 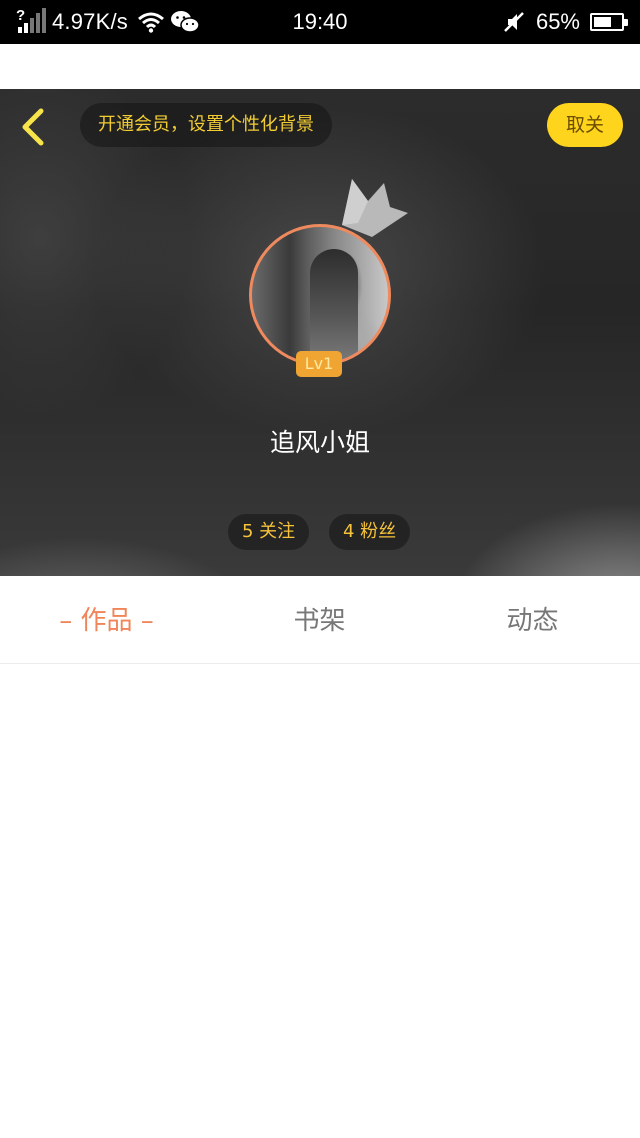 What do you see at coordinates (334, 304) in the screenshot?
I see `avatar-photo` at bounding box center [334, 304].